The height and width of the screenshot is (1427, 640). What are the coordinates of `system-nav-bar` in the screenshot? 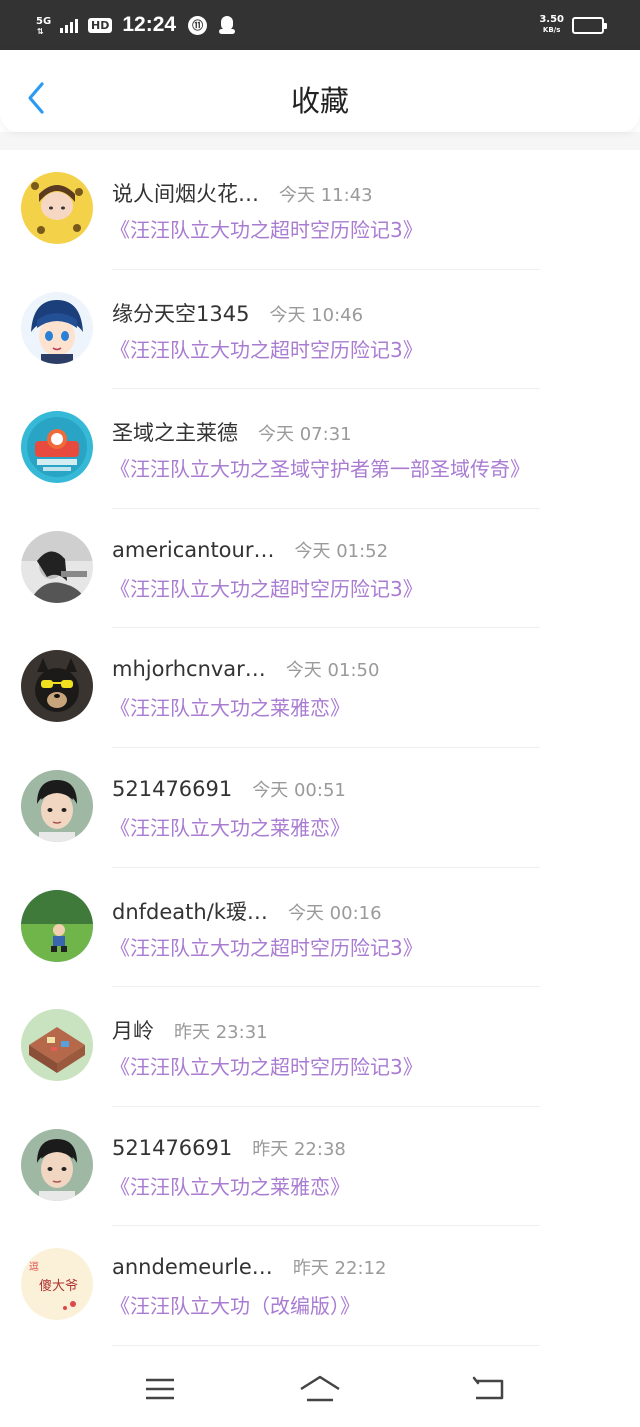 It's located at (320, 1389).